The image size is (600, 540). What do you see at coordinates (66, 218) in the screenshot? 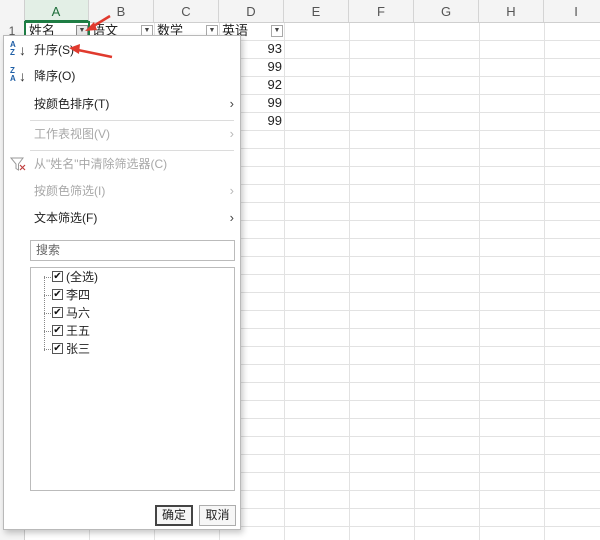
I see `text-filter-label: 文本筛选(F)` at bounding box center [66, 218].